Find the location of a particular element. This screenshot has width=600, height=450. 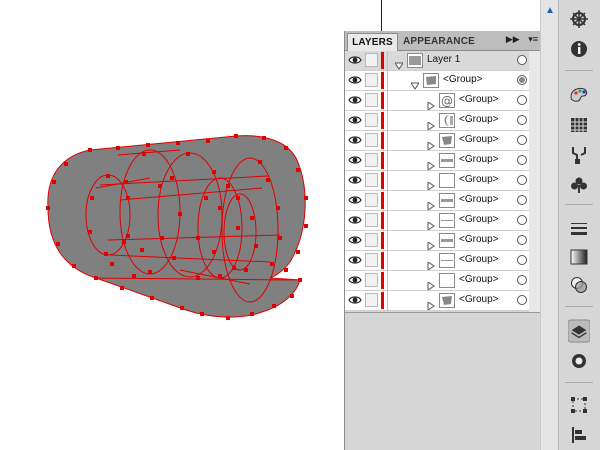

scroll-up-arrow-icon: ▲ is located at coordinates (550, 11).